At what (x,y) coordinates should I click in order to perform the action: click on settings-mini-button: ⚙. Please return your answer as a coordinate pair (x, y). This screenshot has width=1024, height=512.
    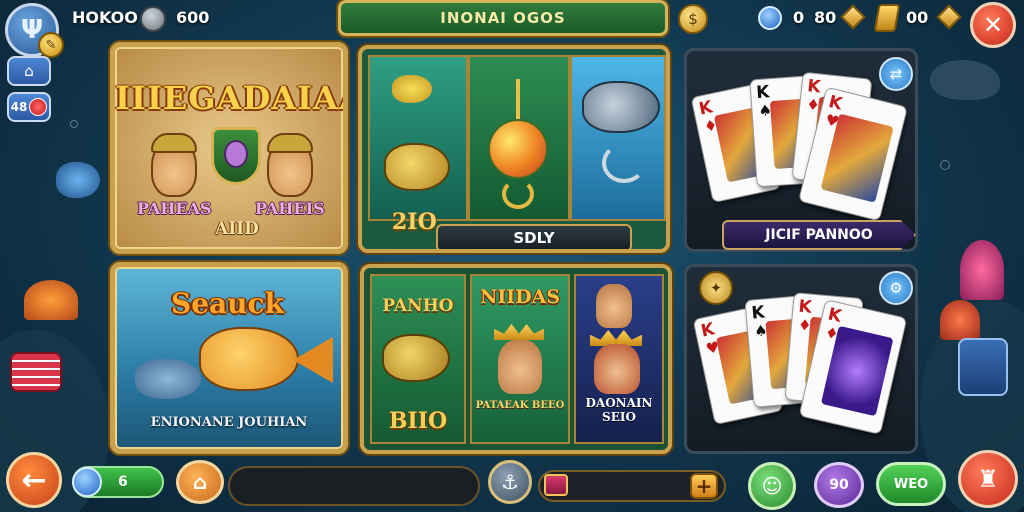
    Looking at the image, I should click on (896, 288).